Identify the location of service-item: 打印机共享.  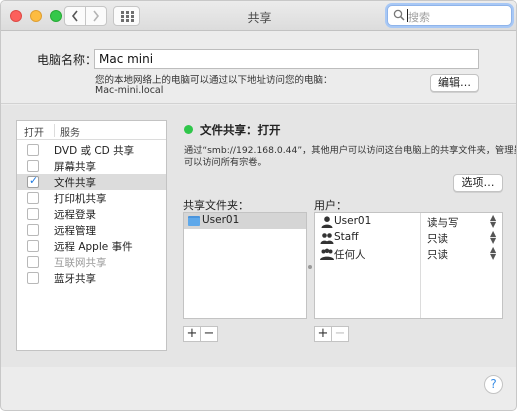
(91, 198).